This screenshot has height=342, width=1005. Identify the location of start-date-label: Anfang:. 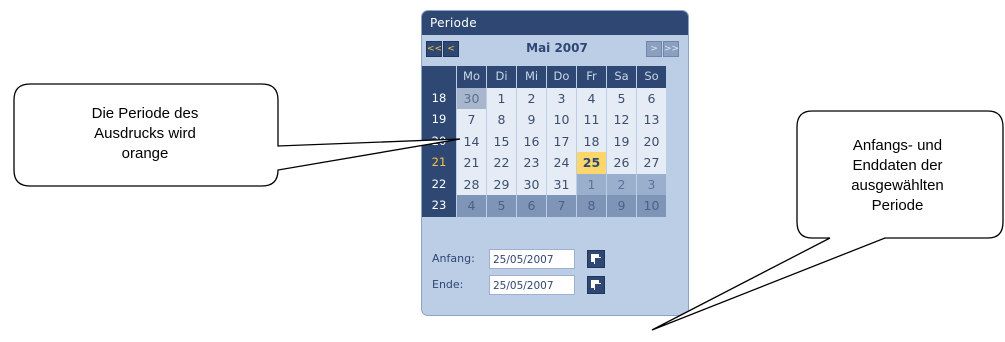
(453, 258).